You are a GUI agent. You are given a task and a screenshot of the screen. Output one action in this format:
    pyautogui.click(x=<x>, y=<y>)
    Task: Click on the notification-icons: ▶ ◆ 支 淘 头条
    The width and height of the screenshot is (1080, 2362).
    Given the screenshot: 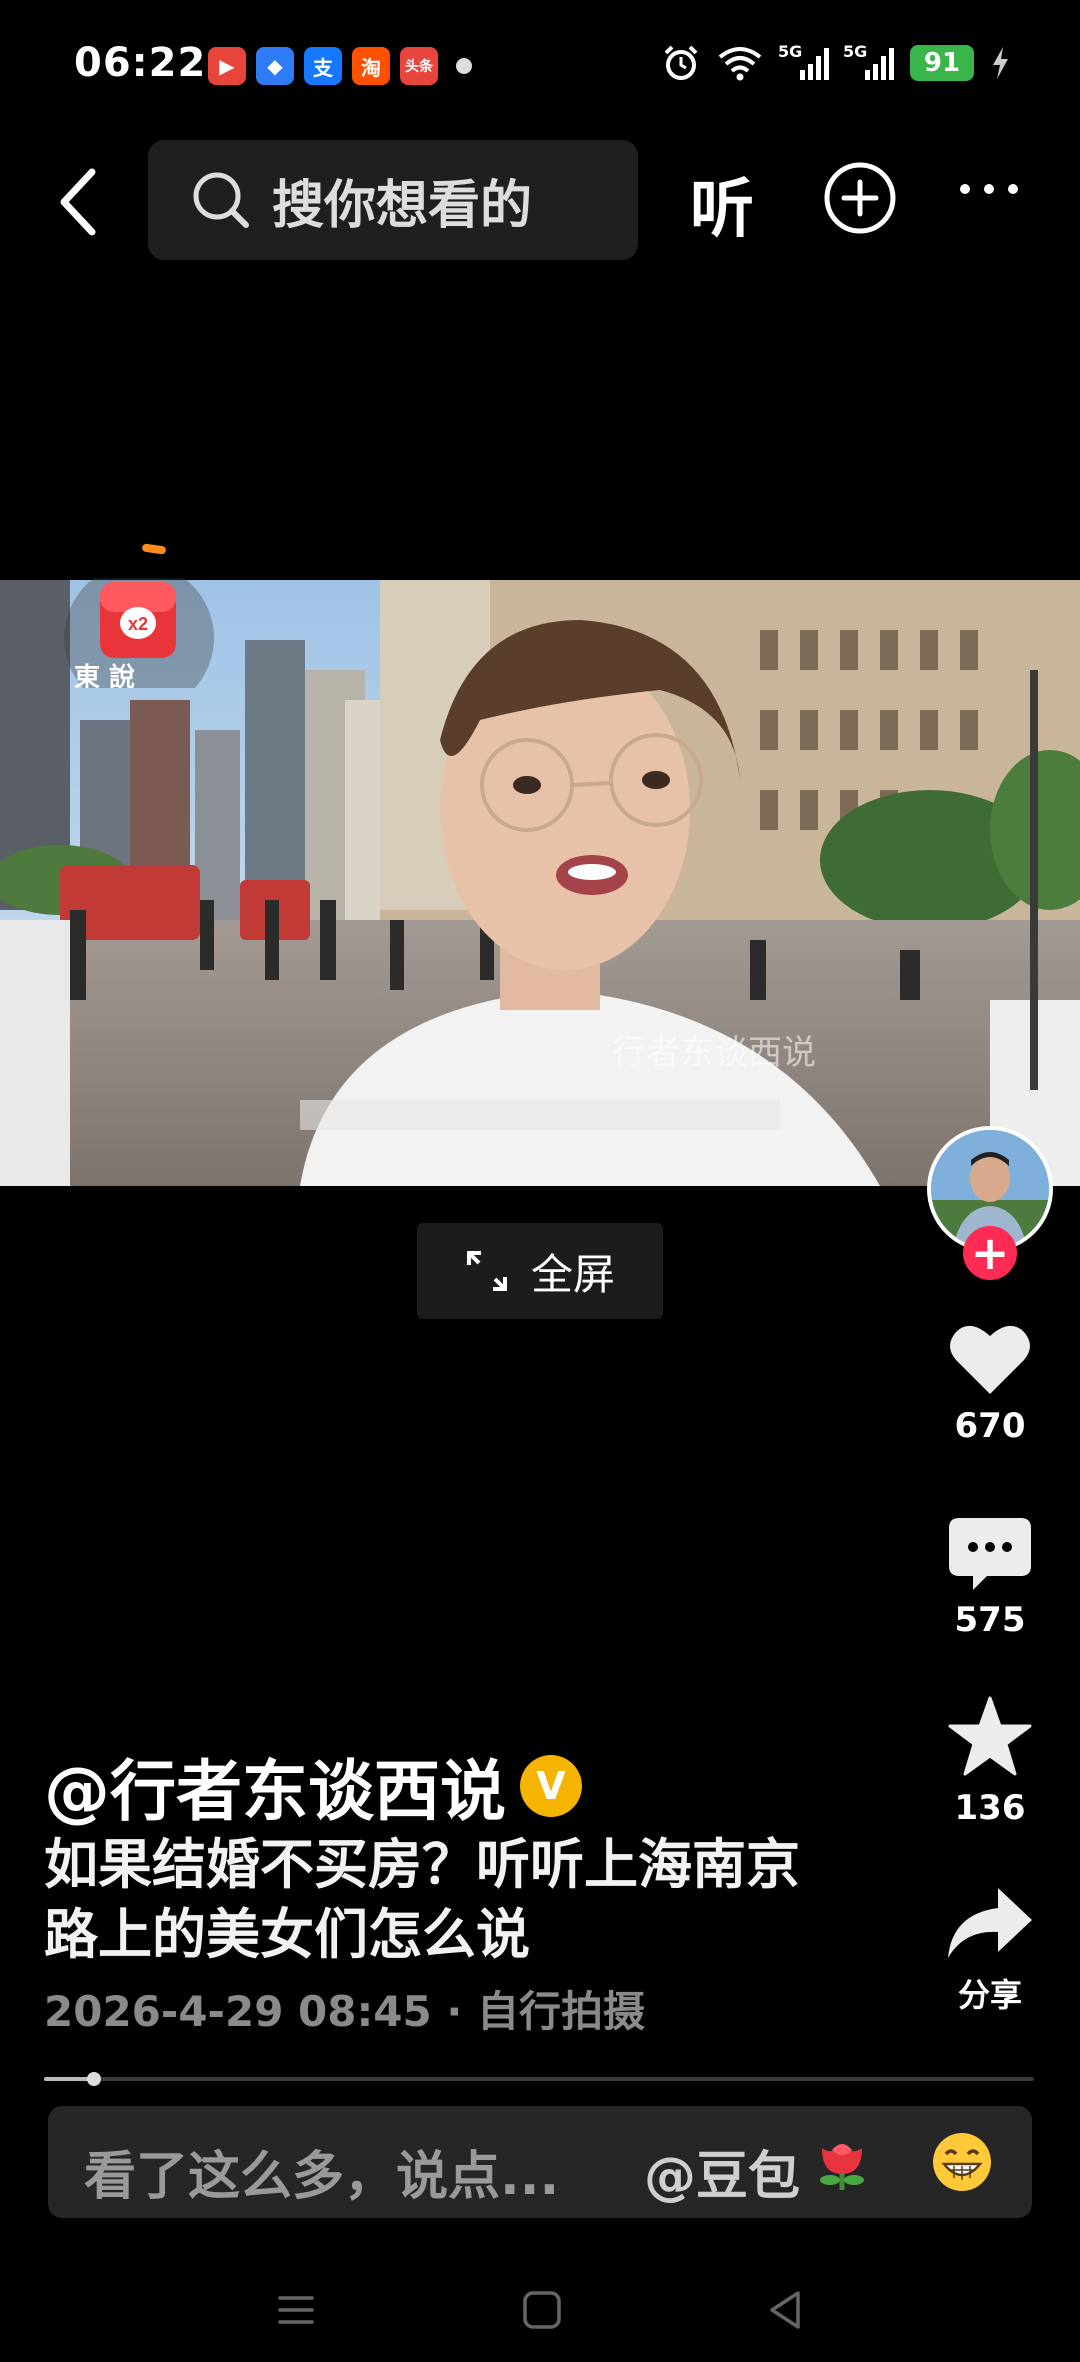 What is the action you would take?
    pyautogui.click(x=340, y=66)
    